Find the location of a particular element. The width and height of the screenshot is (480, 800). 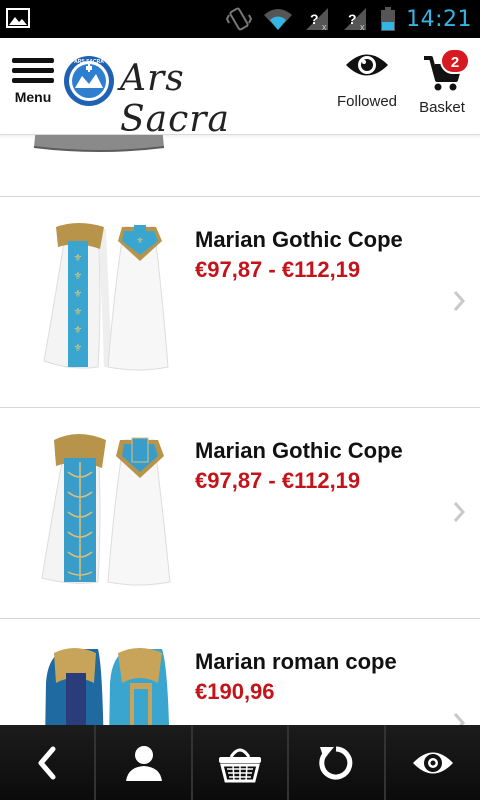

menu-button: Menu is located at coordinates (33, 89).